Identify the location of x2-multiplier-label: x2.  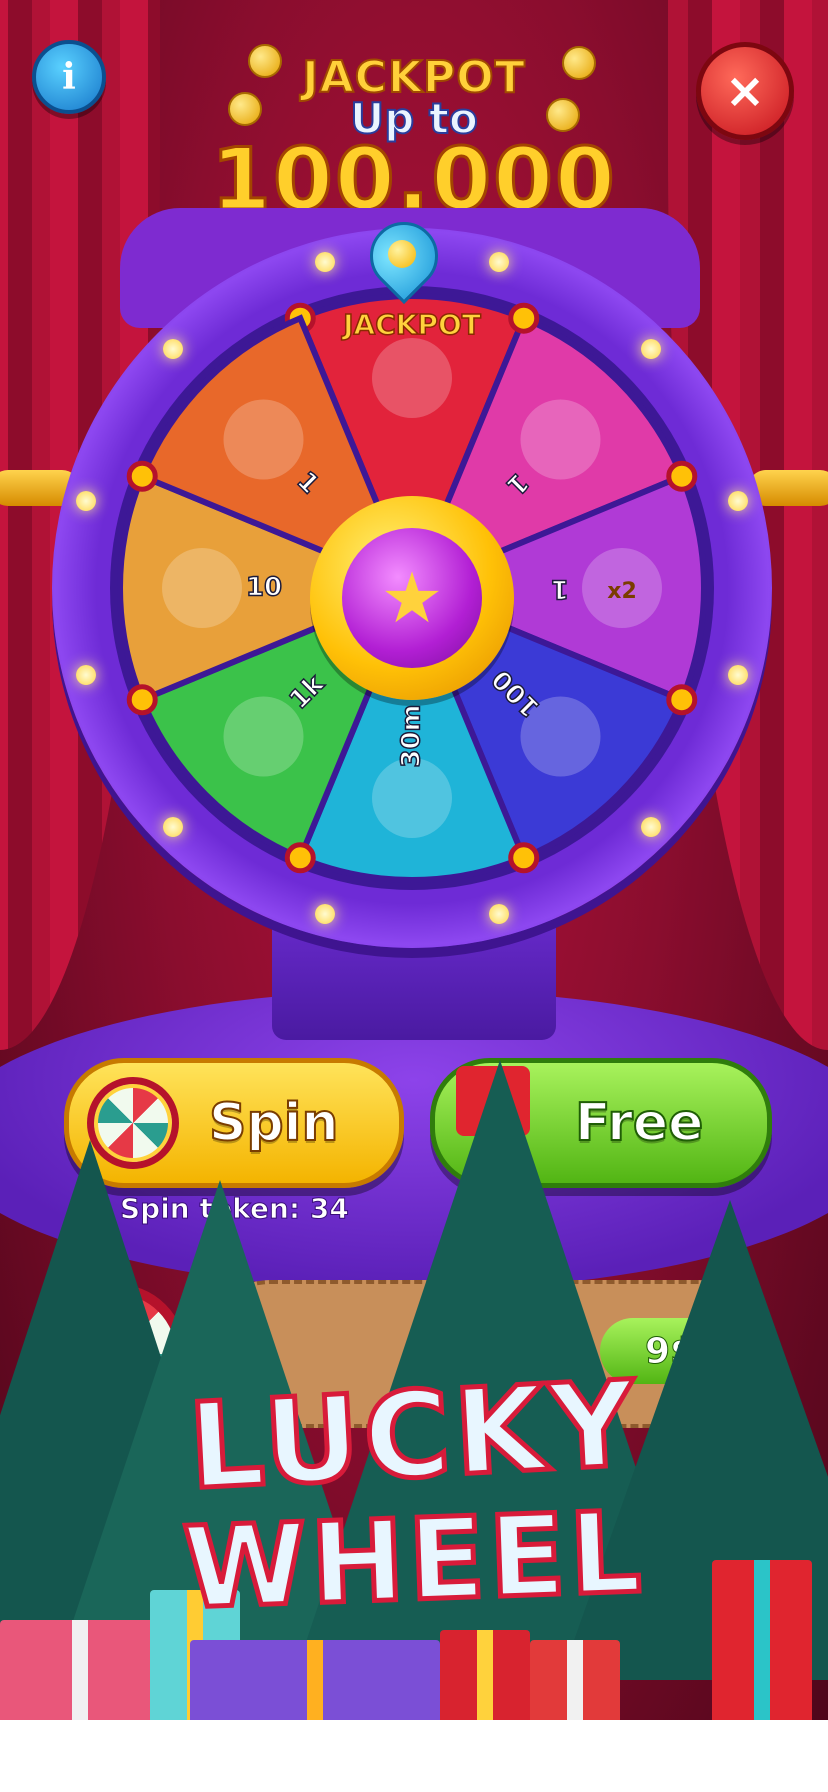
(622, 591).